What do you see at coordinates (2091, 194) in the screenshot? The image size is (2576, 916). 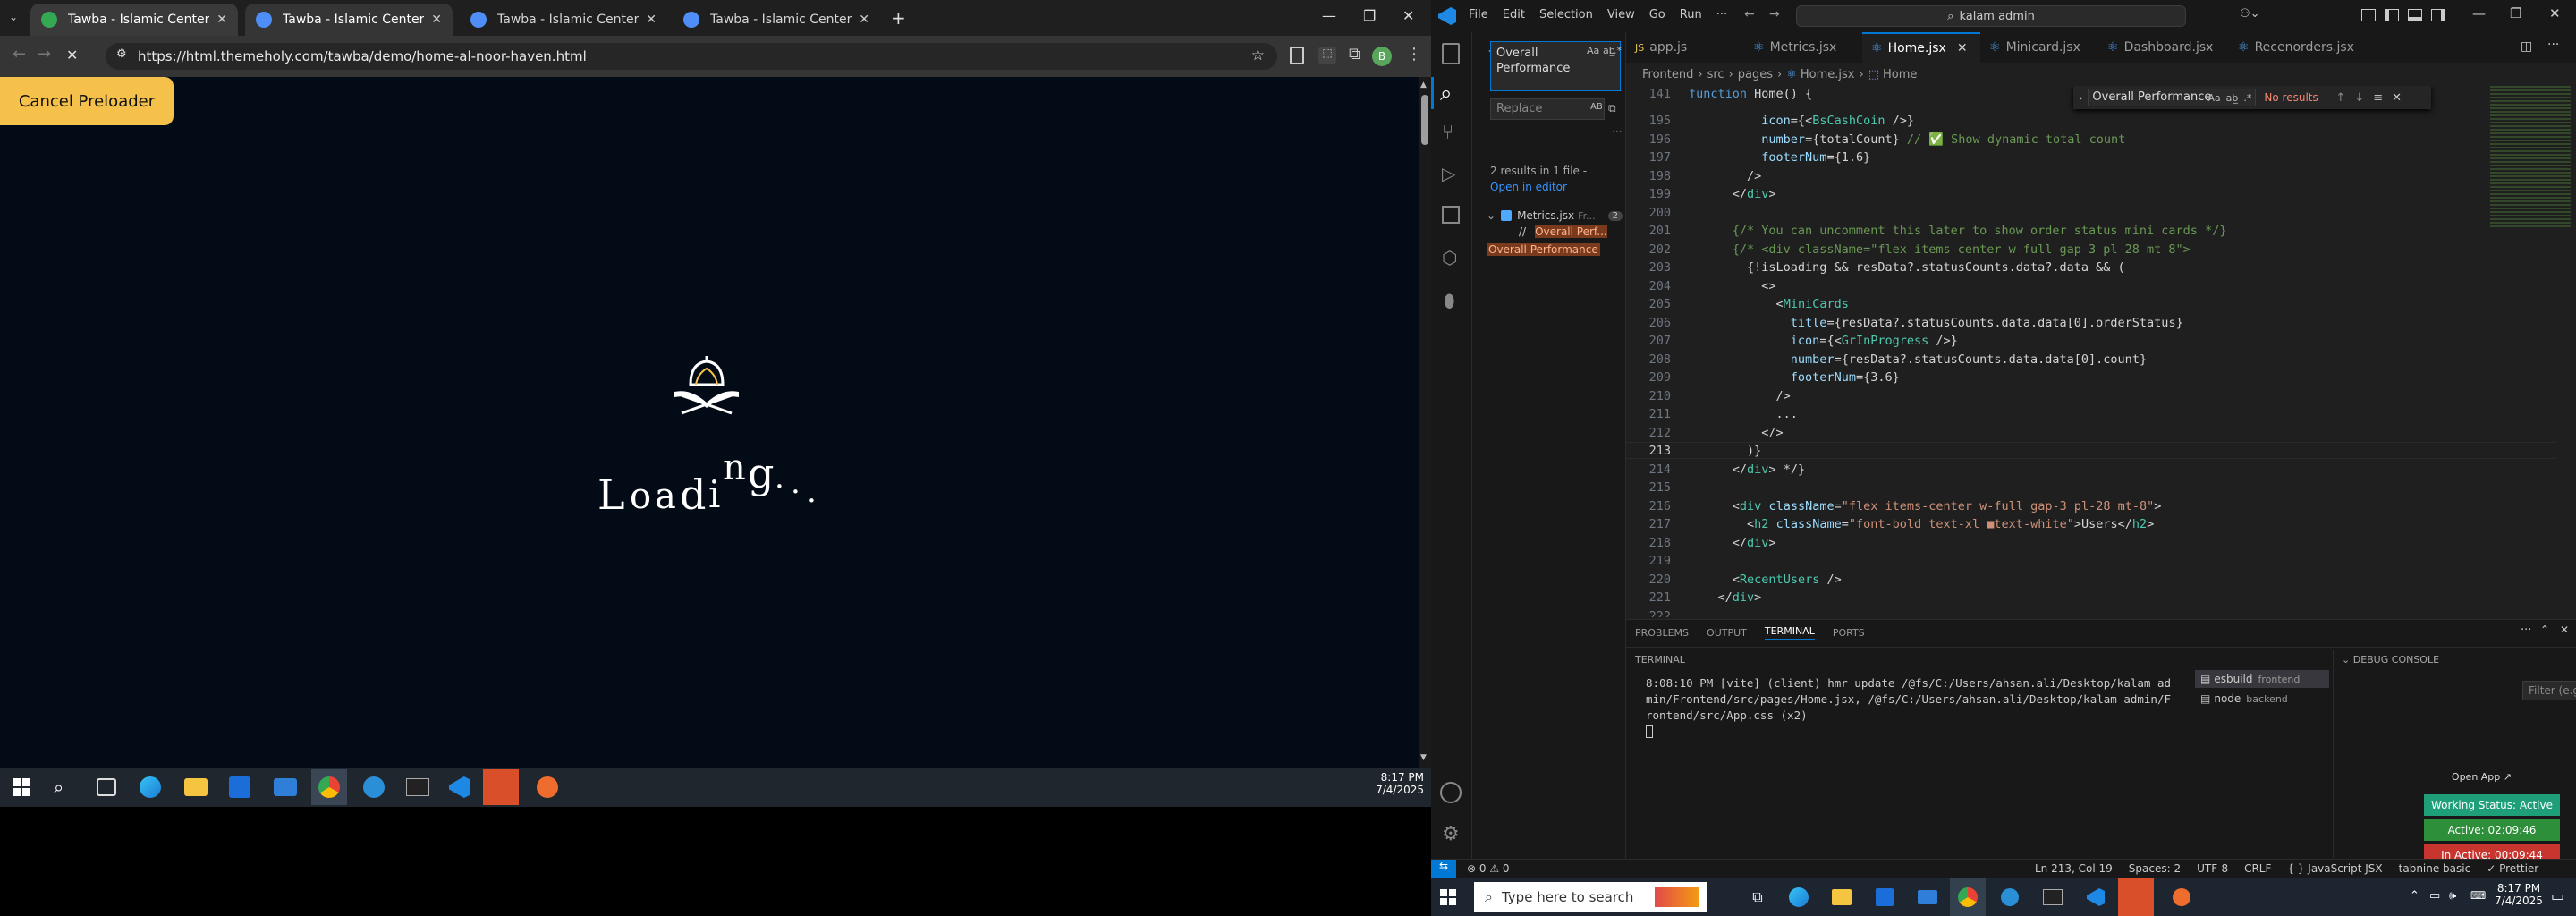 I see `code-line: 199 </div>` at bounding box center [2091, 194].